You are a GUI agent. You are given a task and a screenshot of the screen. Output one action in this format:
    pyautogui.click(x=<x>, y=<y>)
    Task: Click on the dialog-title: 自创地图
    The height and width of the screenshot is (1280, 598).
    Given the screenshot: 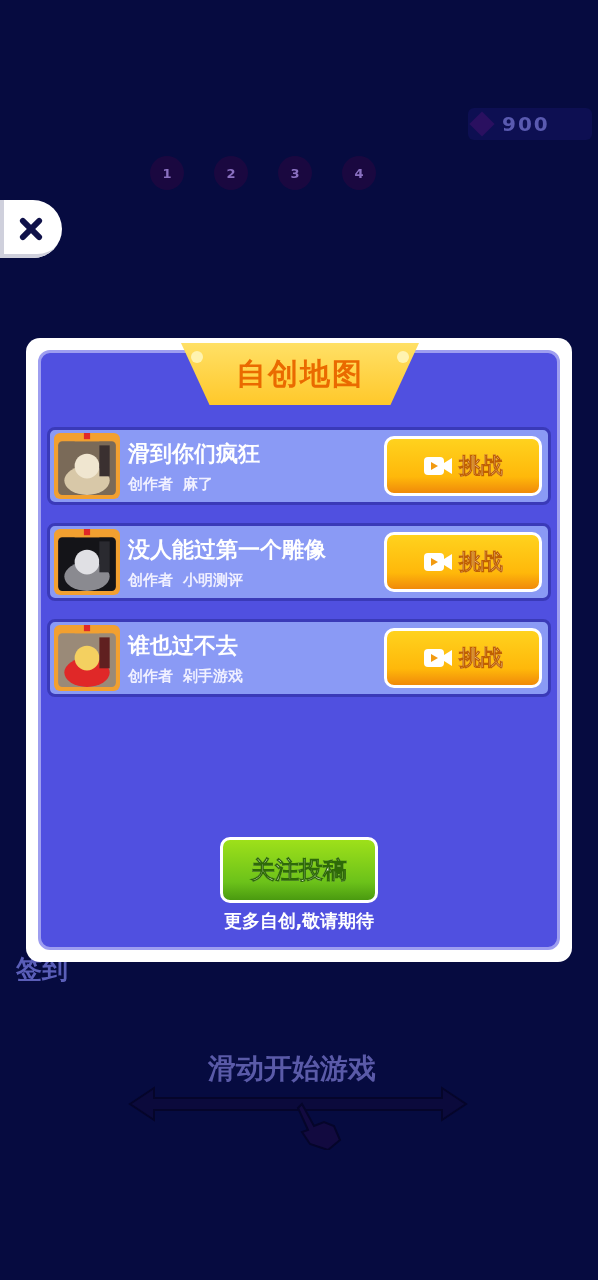 What is the action you would take?
    pyautogui.click(x=300, y=373)
    